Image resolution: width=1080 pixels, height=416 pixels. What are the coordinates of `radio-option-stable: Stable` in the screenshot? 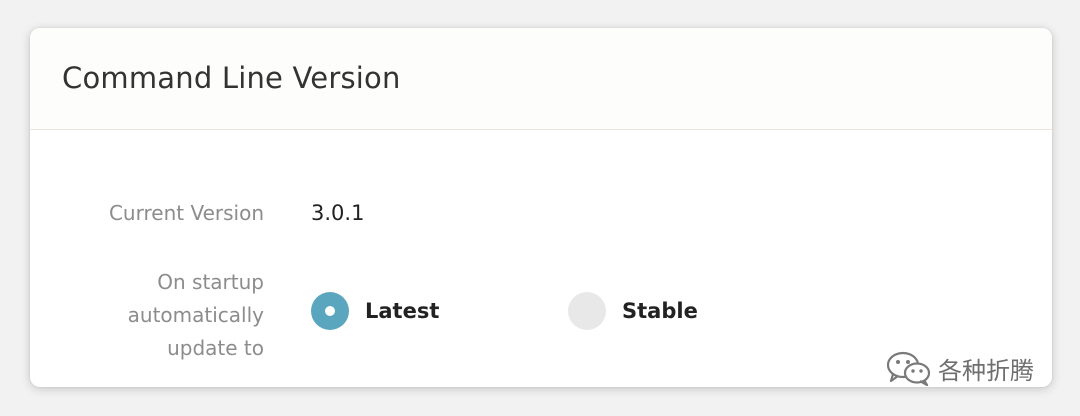 It's located at (633, 311).